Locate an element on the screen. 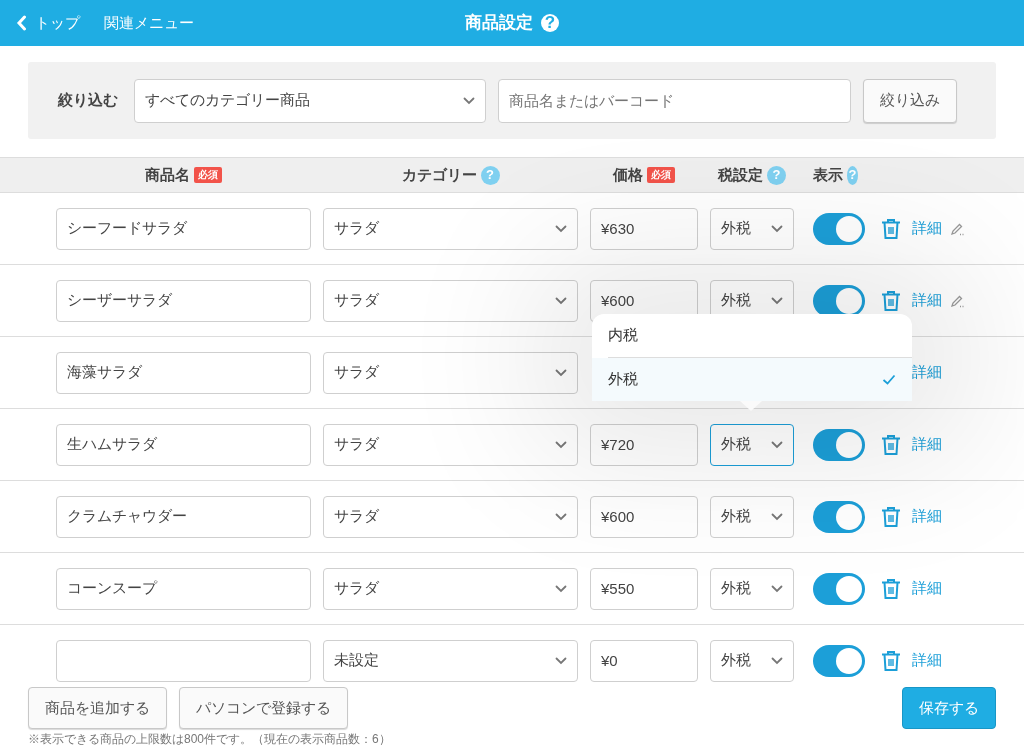  filter-button: 絞り込み is located at coordinates (910, 100).